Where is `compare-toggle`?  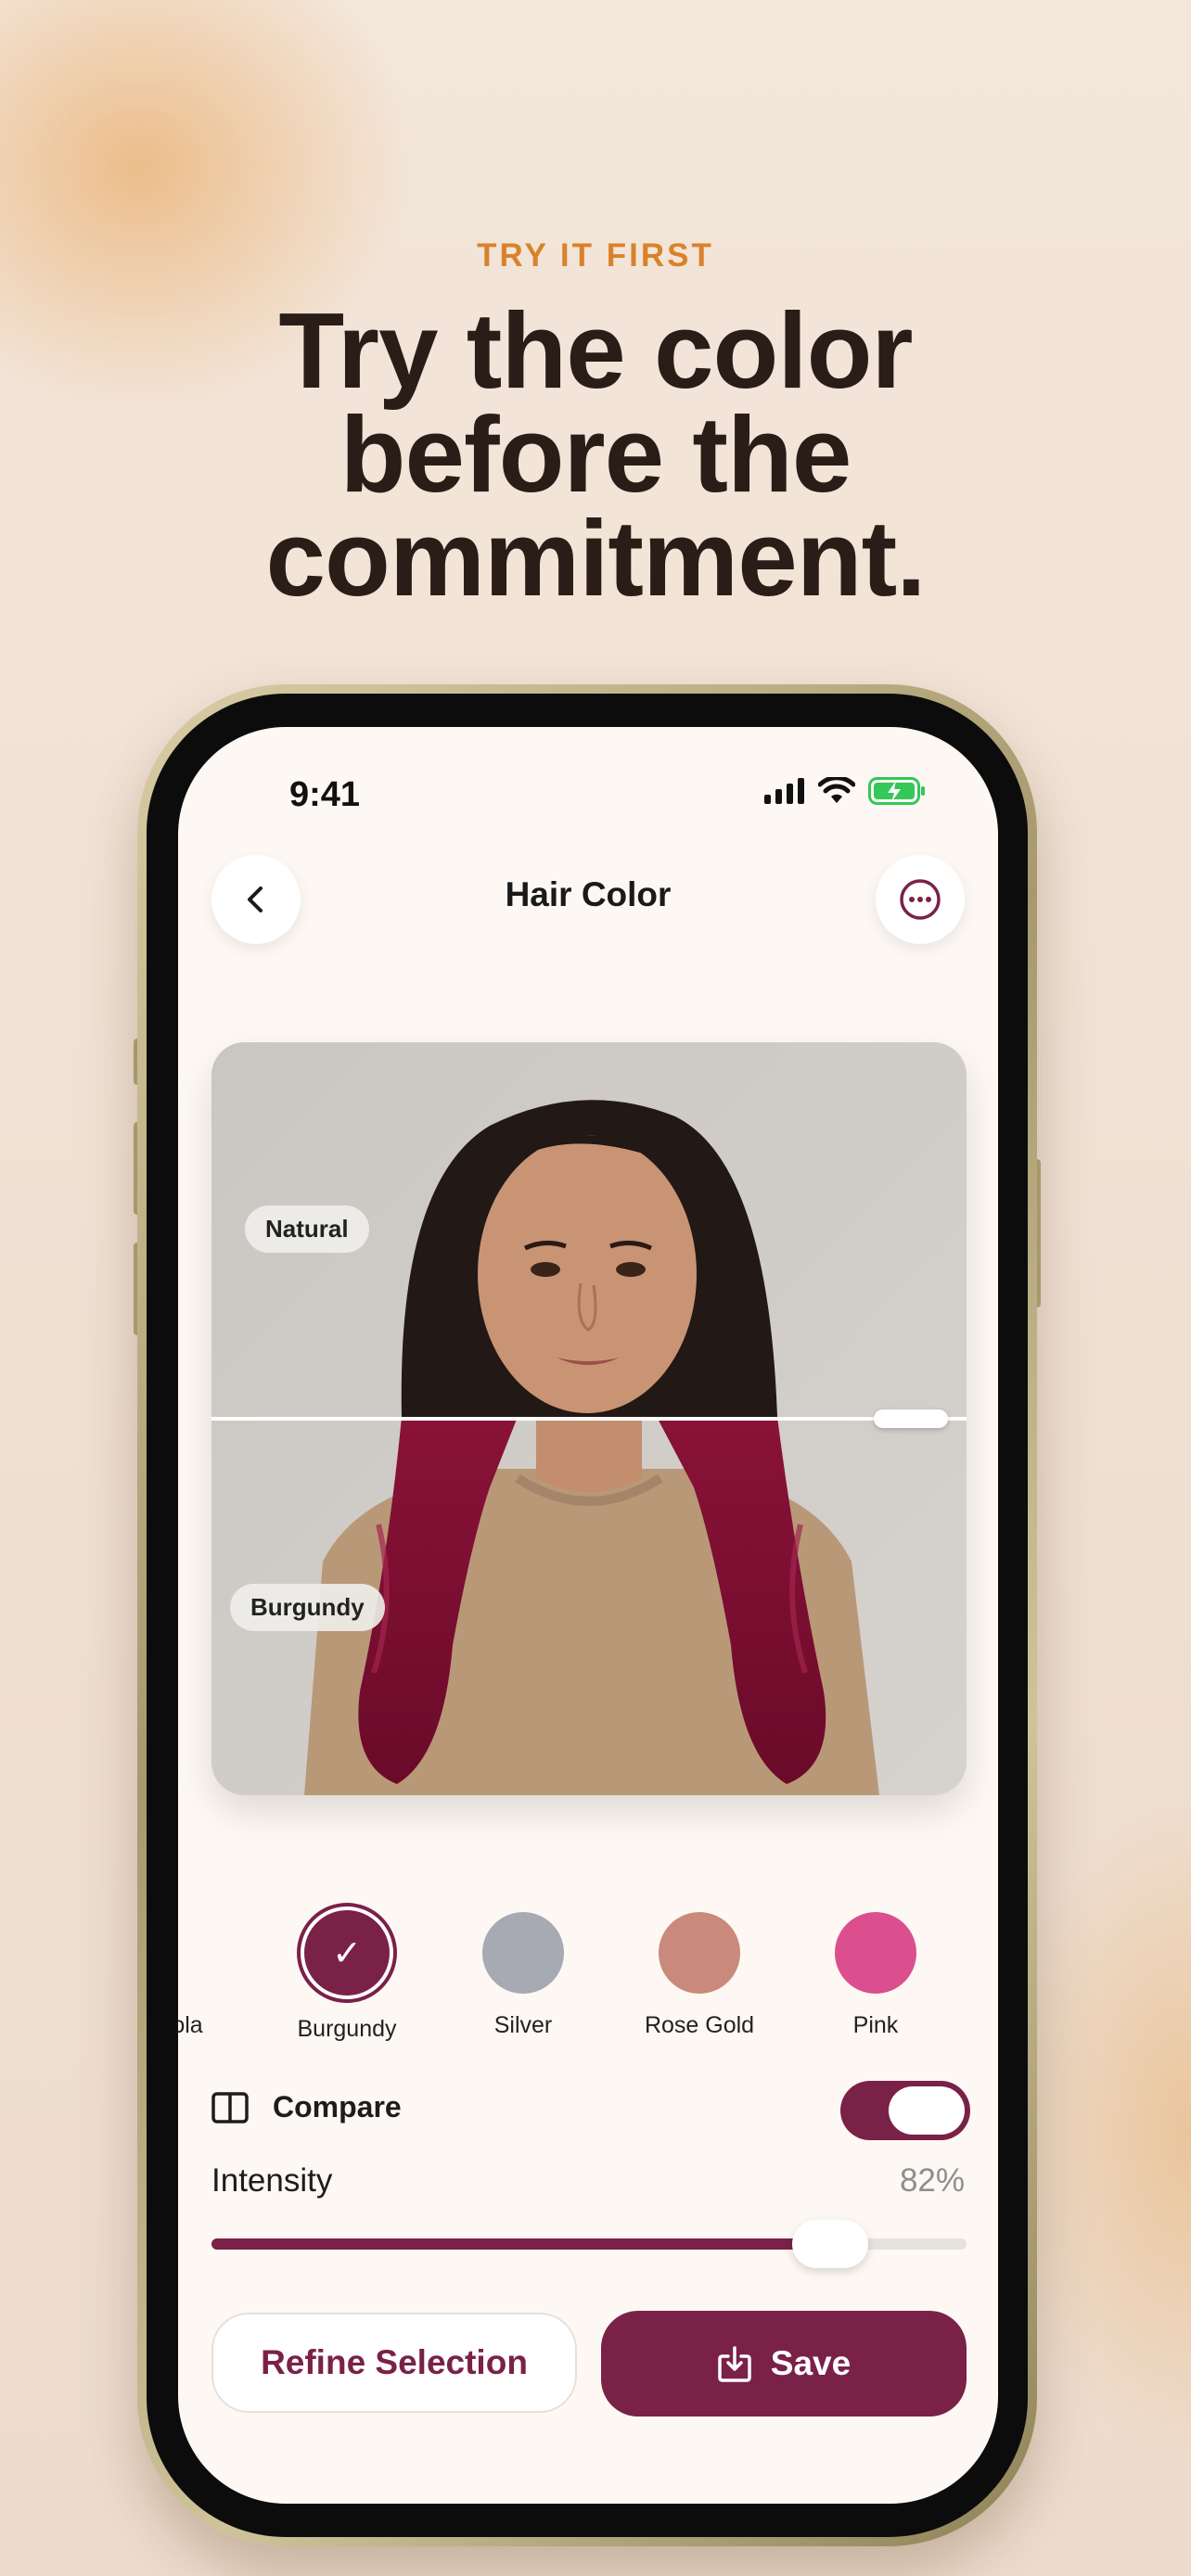 compare-toggle is located at coordinates (905, 2111).